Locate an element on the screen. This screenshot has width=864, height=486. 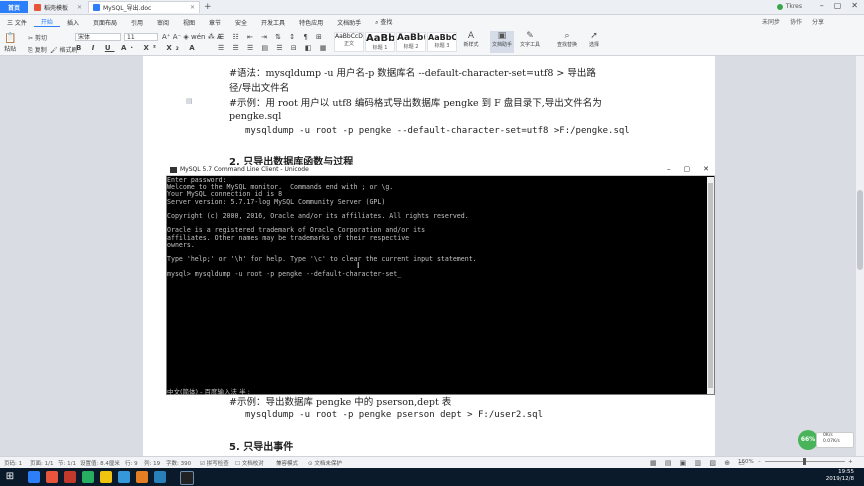
console-icon is located at coordinates (173, 170).